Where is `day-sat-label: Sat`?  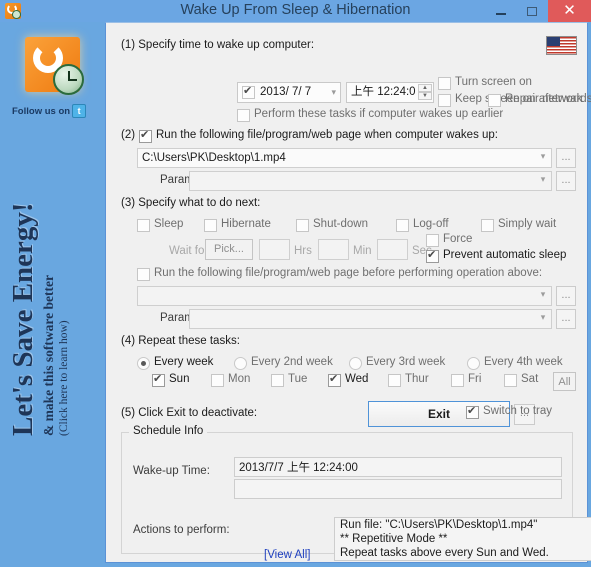
day-sat-label: Sat is located at coordinates (530, 379).